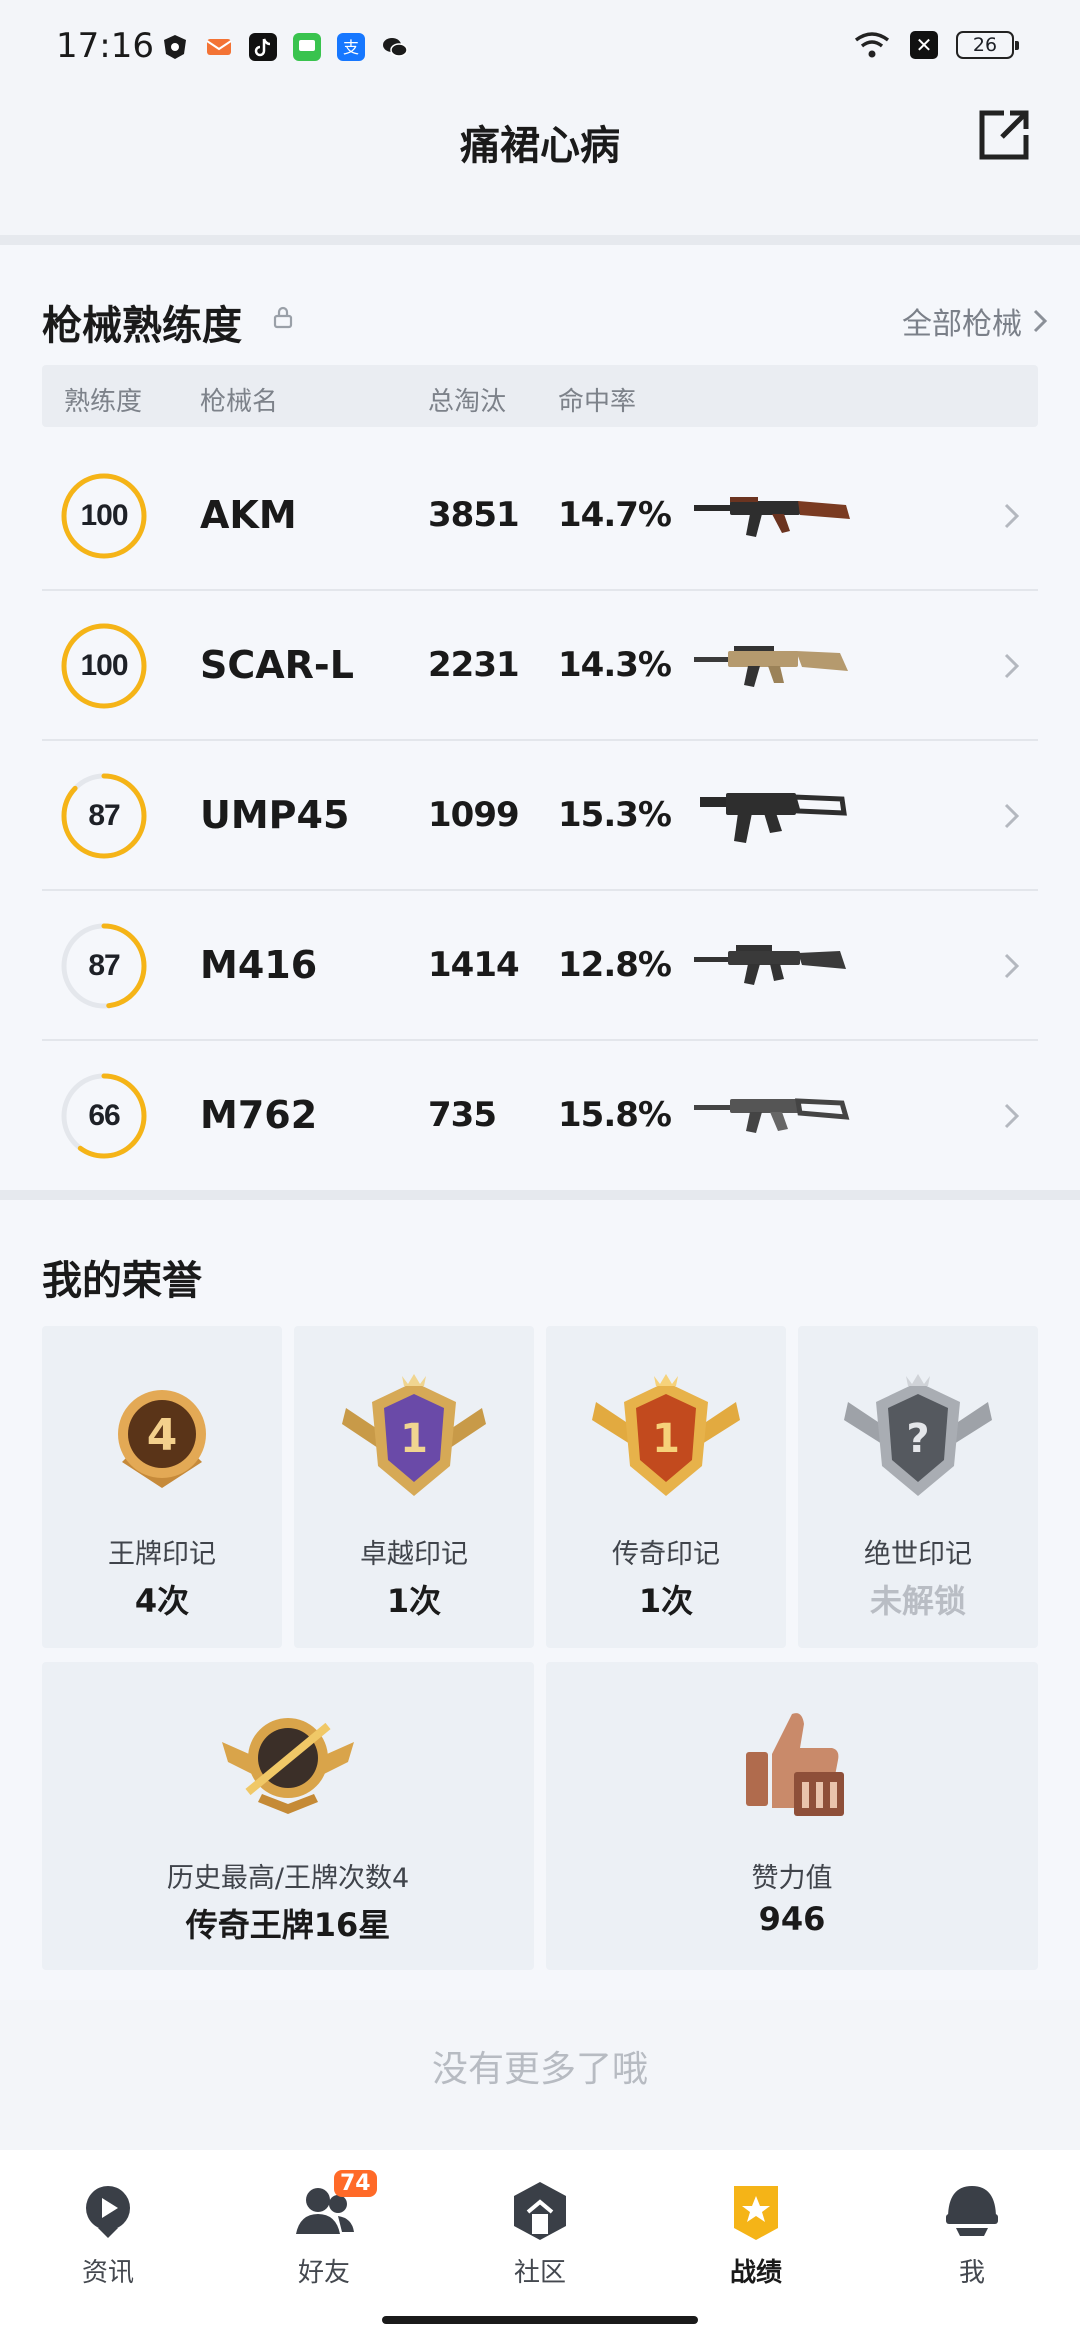 Image resolution: width=1080 pixels, height=2340 pixels. I want to click on badge-number: 4, so click(162, 1435).